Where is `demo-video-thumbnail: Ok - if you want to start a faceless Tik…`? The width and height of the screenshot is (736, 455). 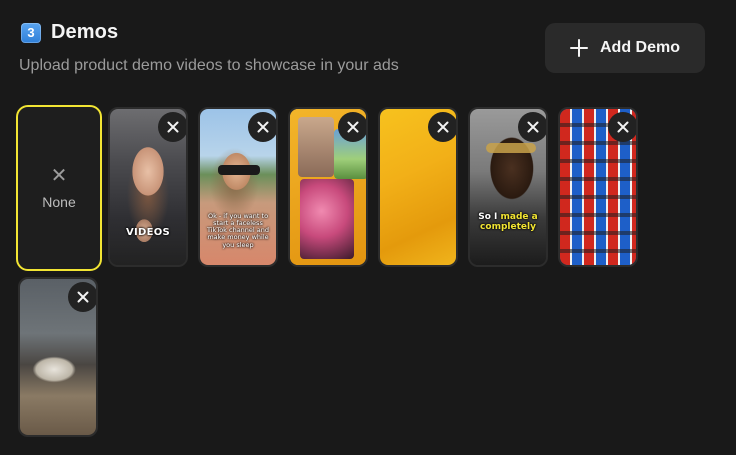 demo-video-thumbnail: Ok - if you want to start a faceless Tik… is located at coordinates (238, 187).